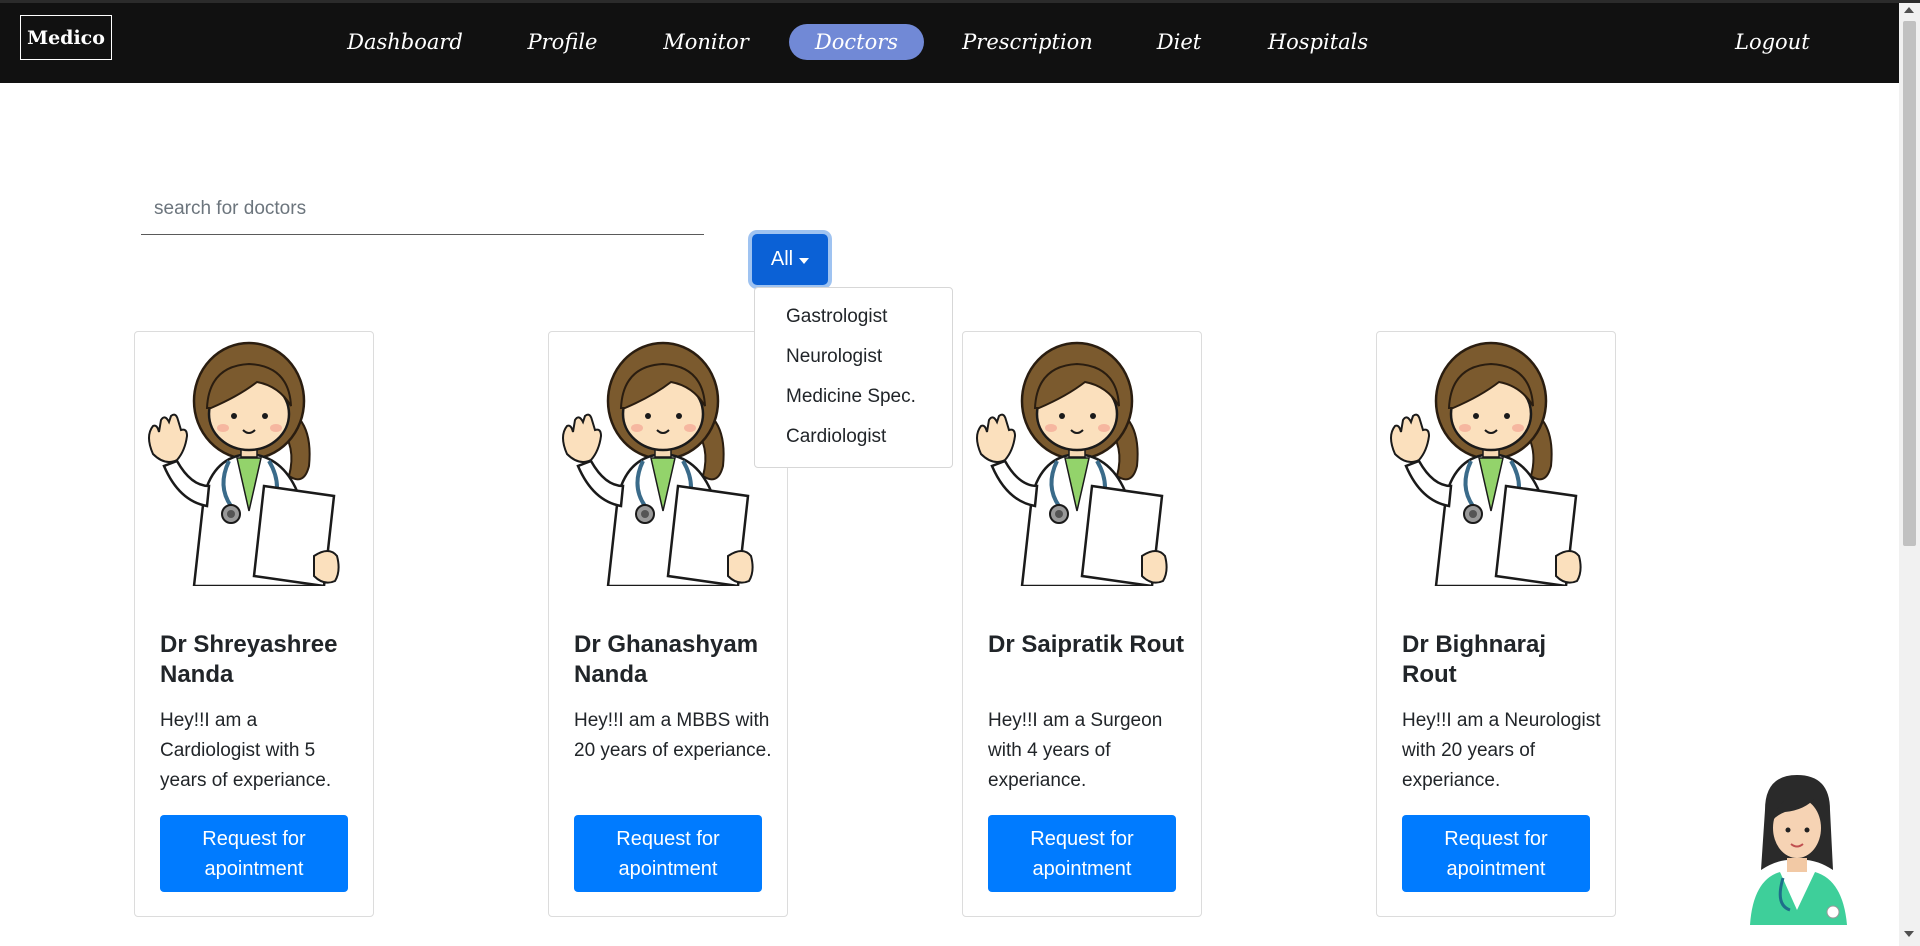  I want to click on filter-option-medicine-spec: Medicine Spec., so click(853, 397).